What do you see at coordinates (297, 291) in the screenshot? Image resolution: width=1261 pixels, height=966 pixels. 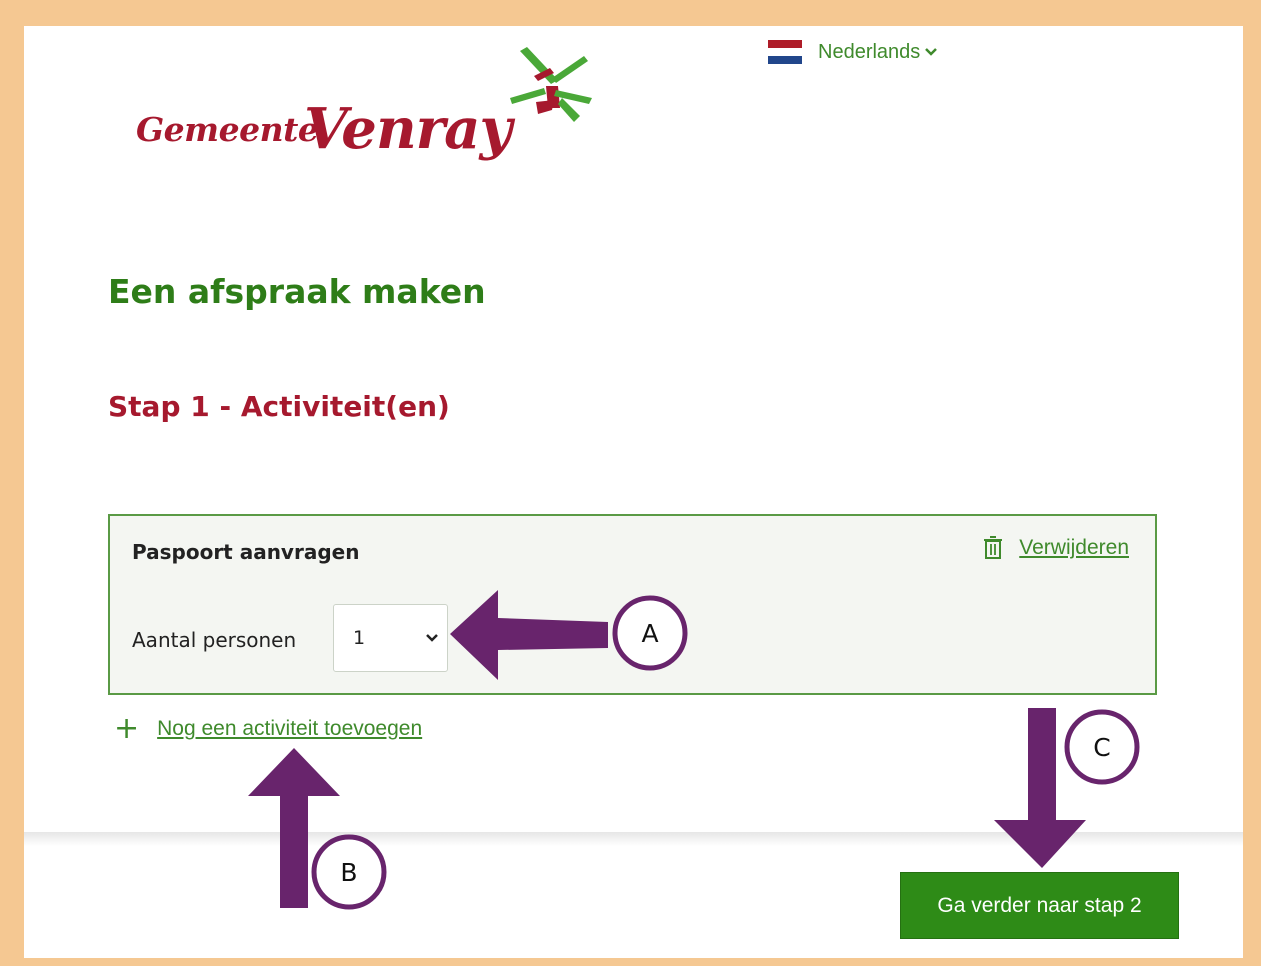 I see `page-title: Een afspraak maken` at bounding box center [297, 291].